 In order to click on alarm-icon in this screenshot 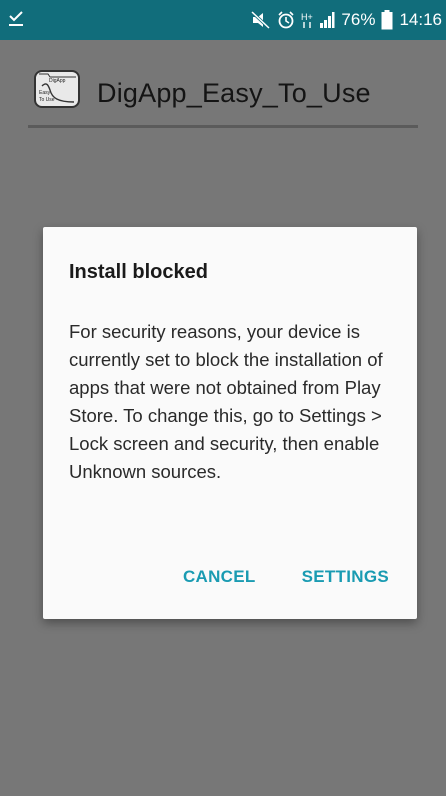, I will do `click(286, 20)`.